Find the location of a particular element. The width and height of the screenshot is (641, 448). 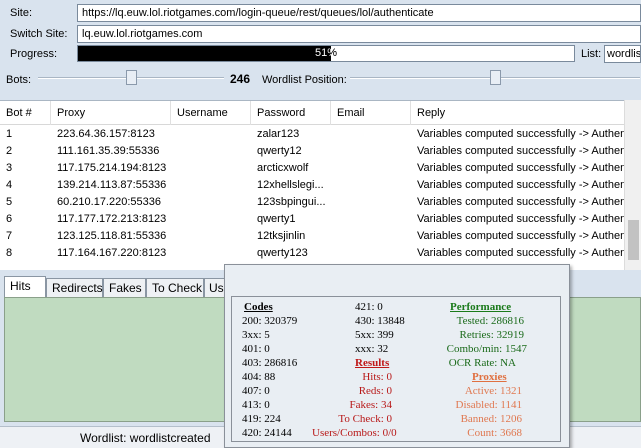

list-select: wordlist is located at coordinates (622, 54).